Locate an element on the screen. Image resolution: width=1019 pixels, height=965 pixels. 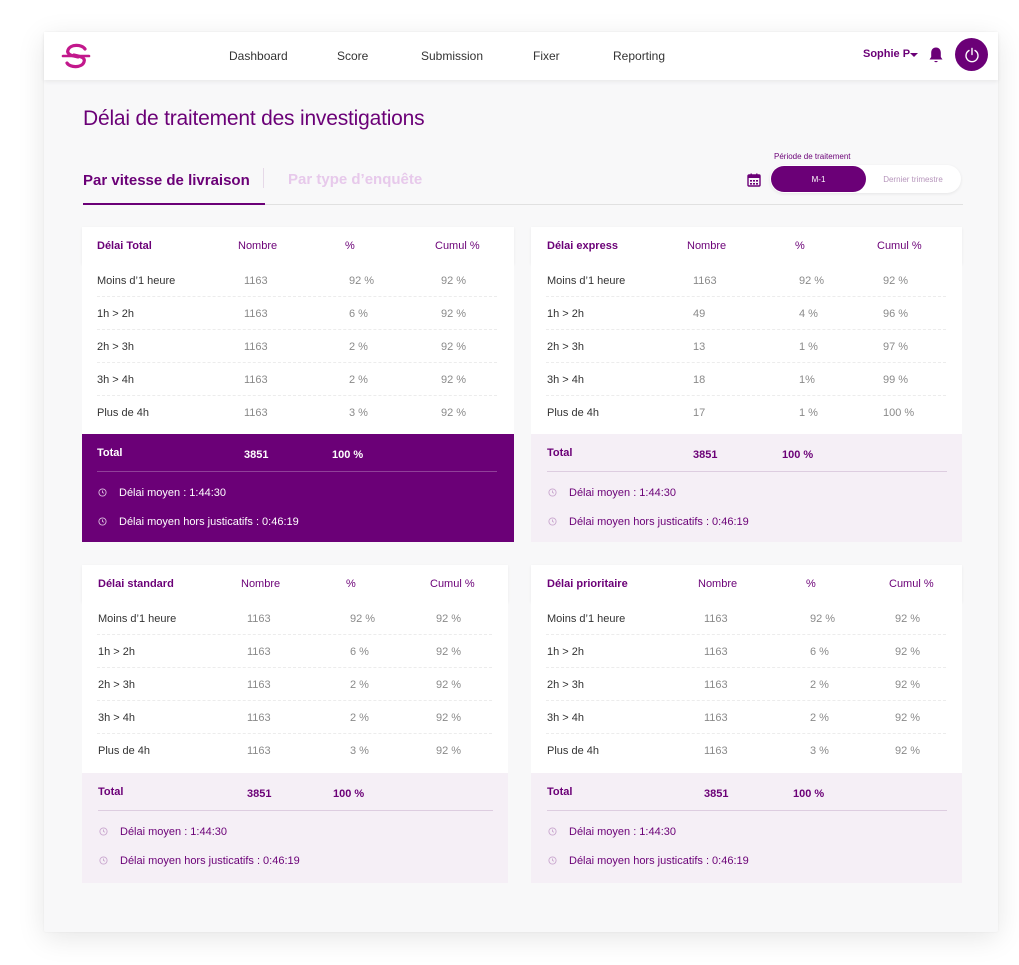
row-value: 99 % is located at coordinates (896, 380).